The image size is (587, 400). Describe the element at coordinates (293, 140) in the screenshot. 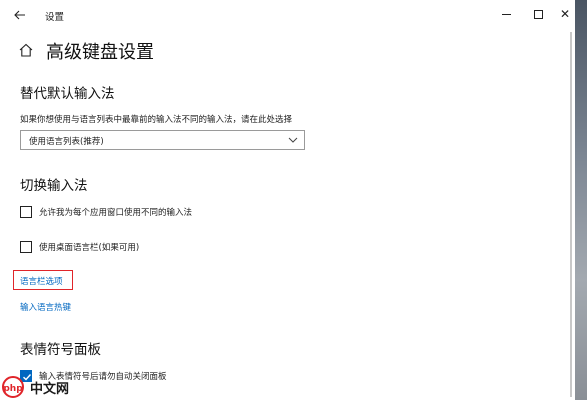

I see `chevron-down-icon` at that location.